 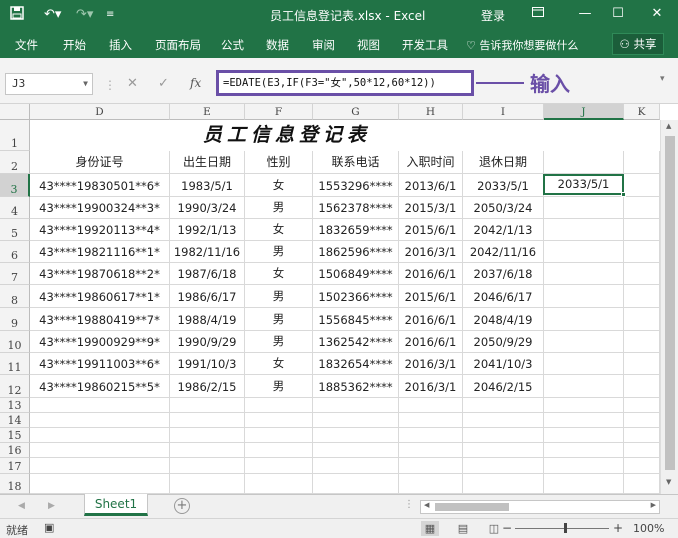 I want to click on cancel-icon: ✕, so click(x=132, y=83).